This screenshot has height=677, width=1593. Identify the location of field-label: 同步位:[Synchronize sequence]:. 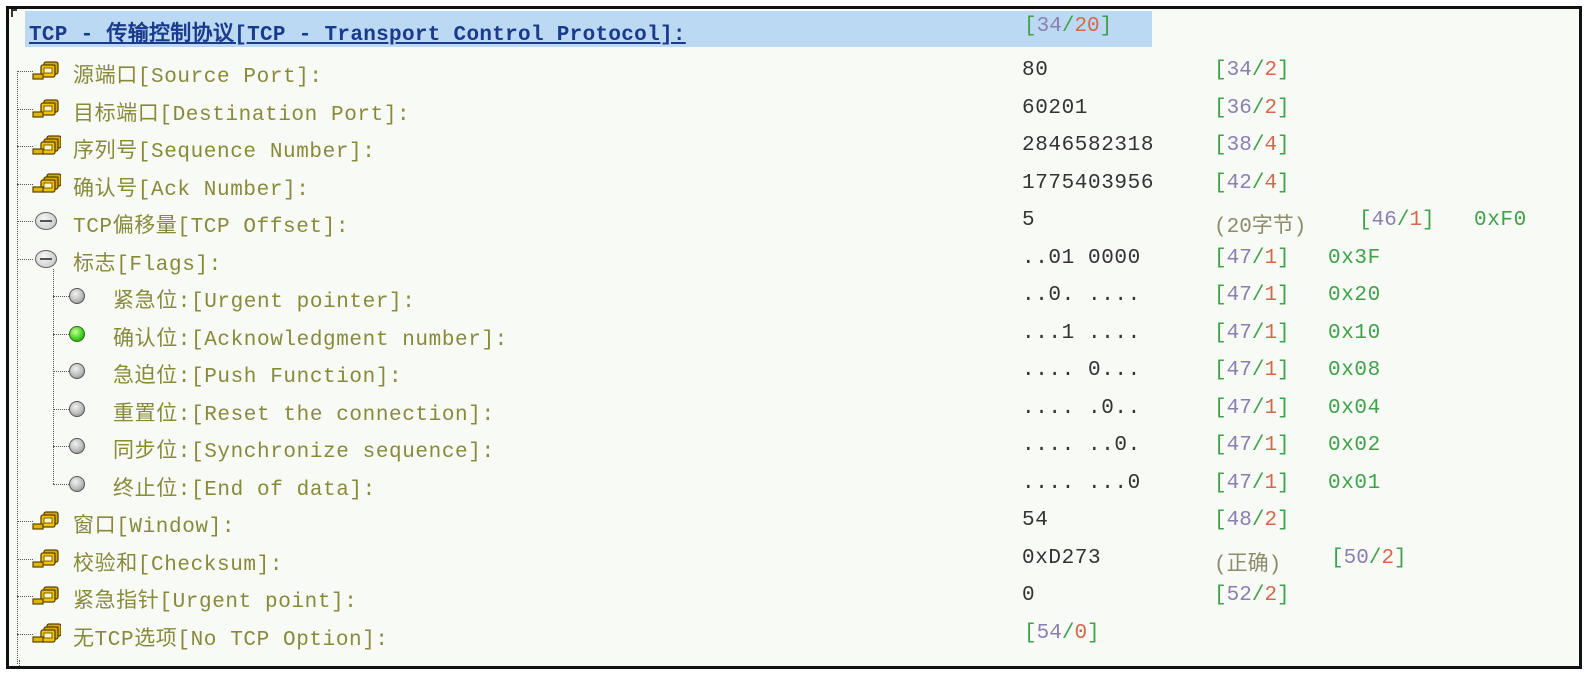
(304, 452).